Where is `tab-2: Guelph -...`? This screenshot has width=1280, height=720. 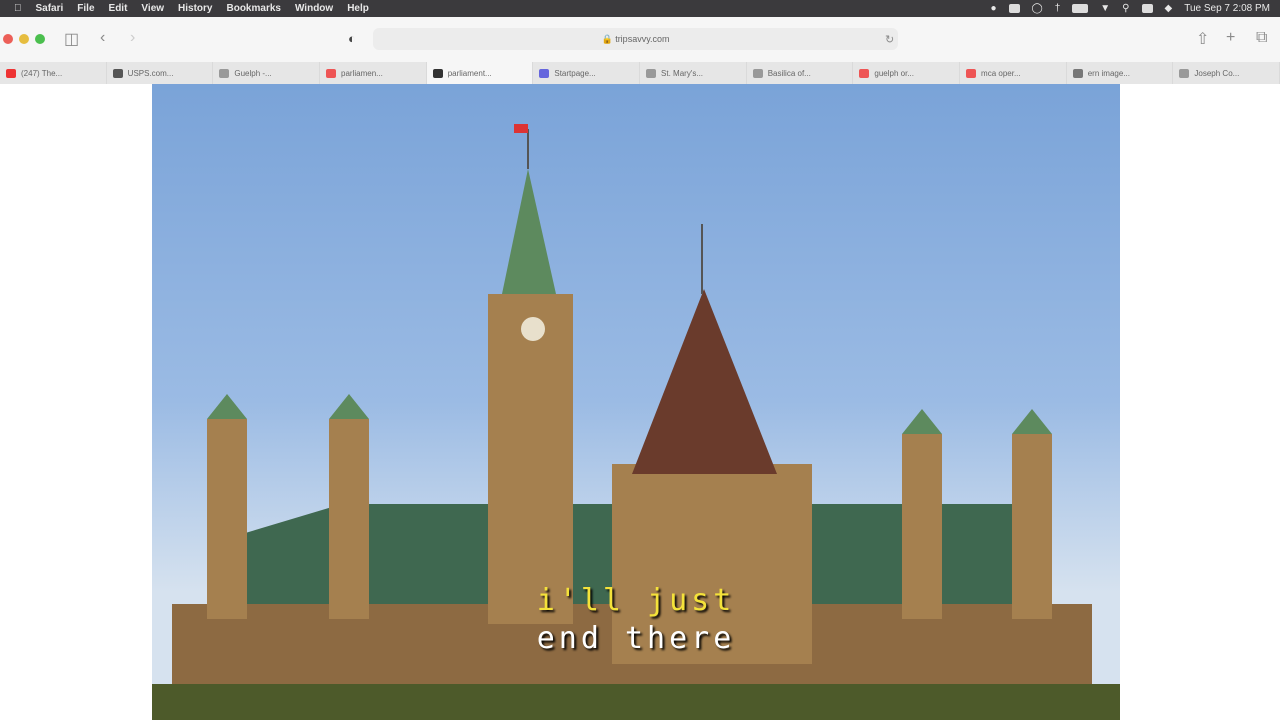
tab-2: Guelph -... is located at coordinates (267, 73).